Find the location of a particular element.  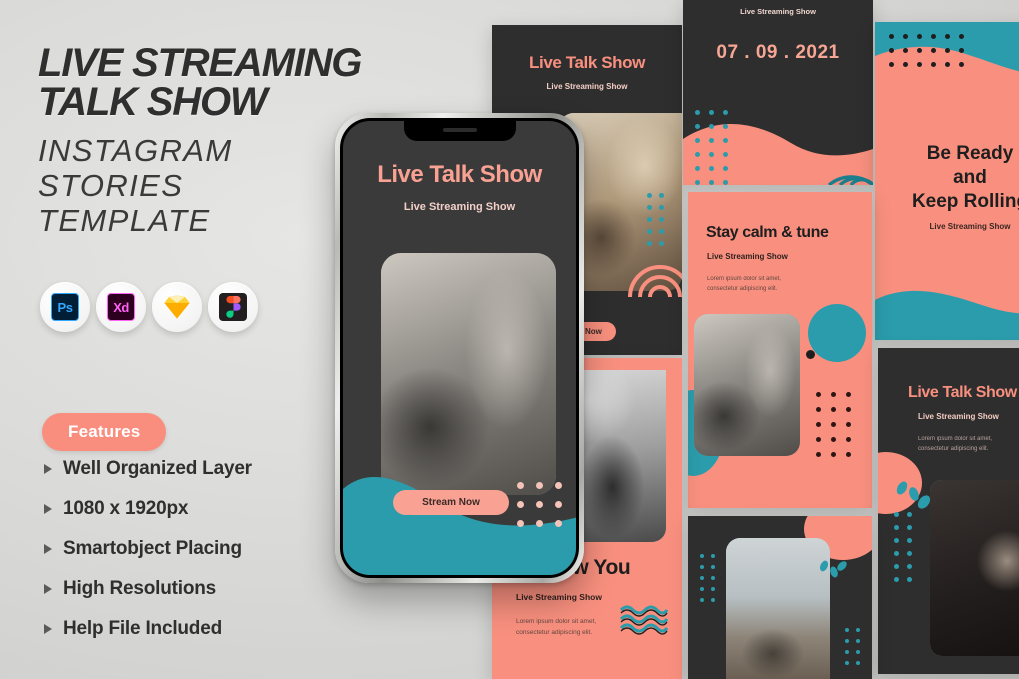

list-item: Smartobject Placing is located at coordinates (194, 549).